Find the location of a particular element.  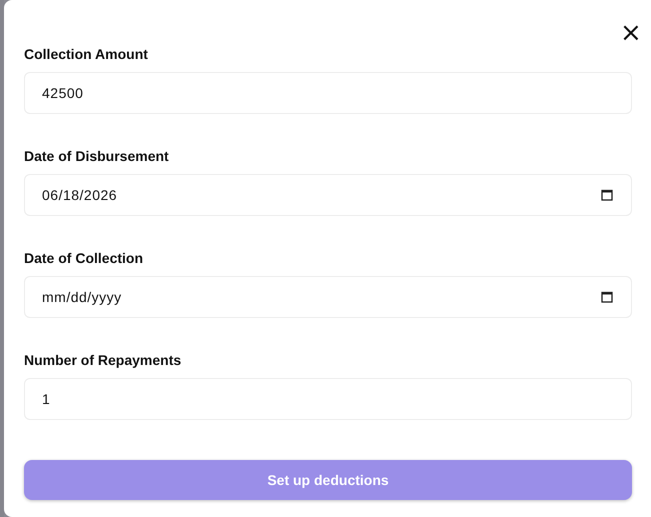

field-label: Number of Repayments is located at coordinates (103, 361).